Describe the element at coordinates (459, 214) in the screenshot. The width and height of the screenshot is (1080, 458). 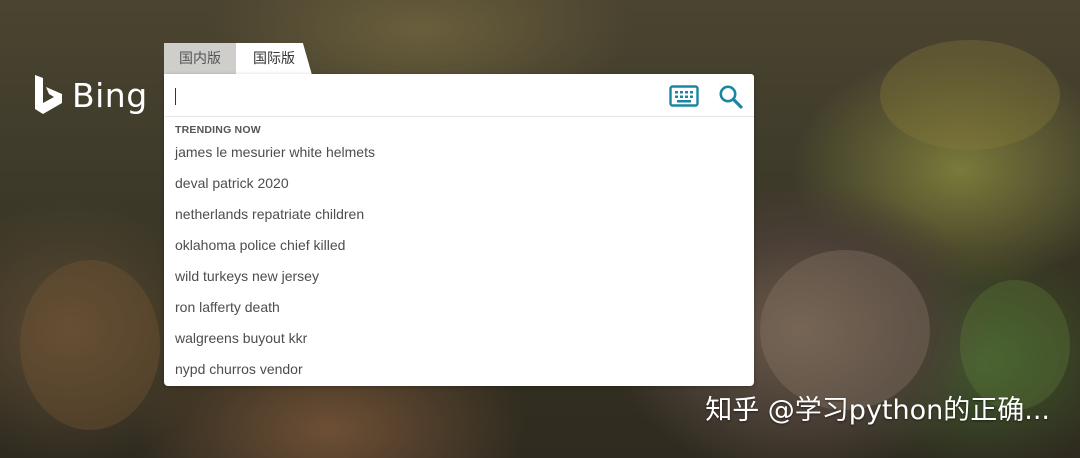
I see `suggestion-item: netherlands repatriate children` at that location.